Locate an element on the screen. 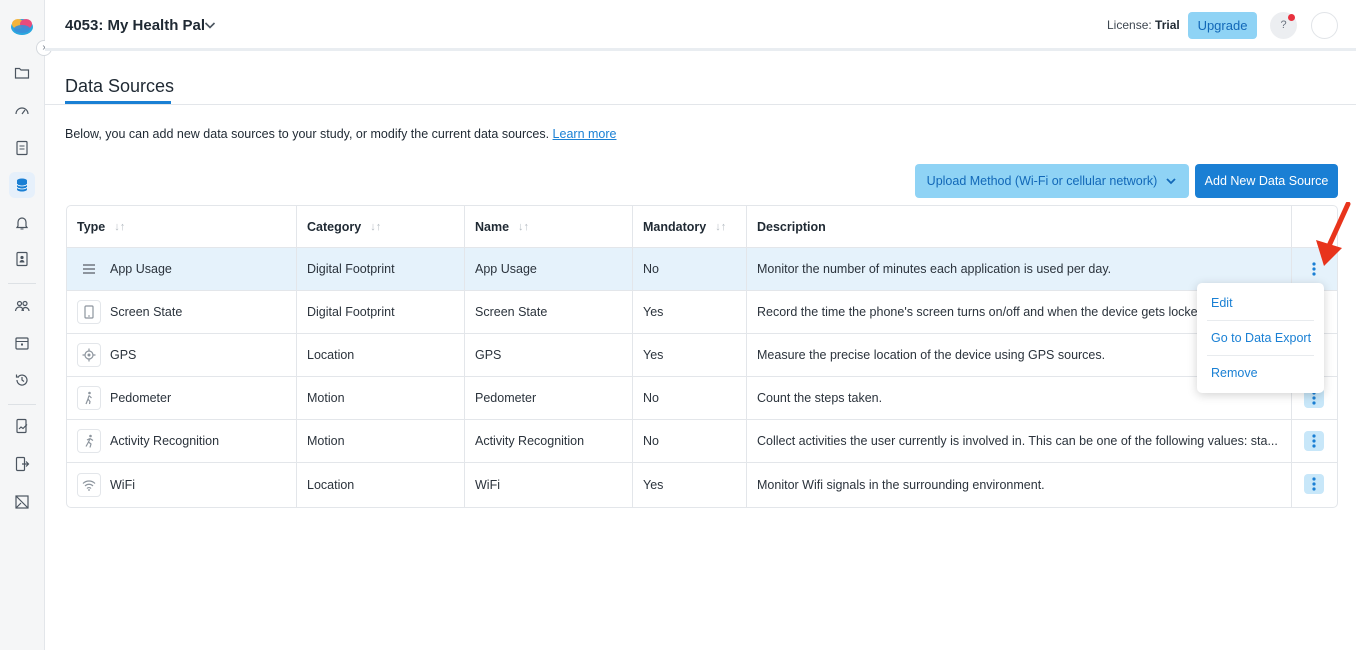 This screenshot has width=1356, height=650. column-header-name: Name ↓↑ is located at coordinates (549, 226).